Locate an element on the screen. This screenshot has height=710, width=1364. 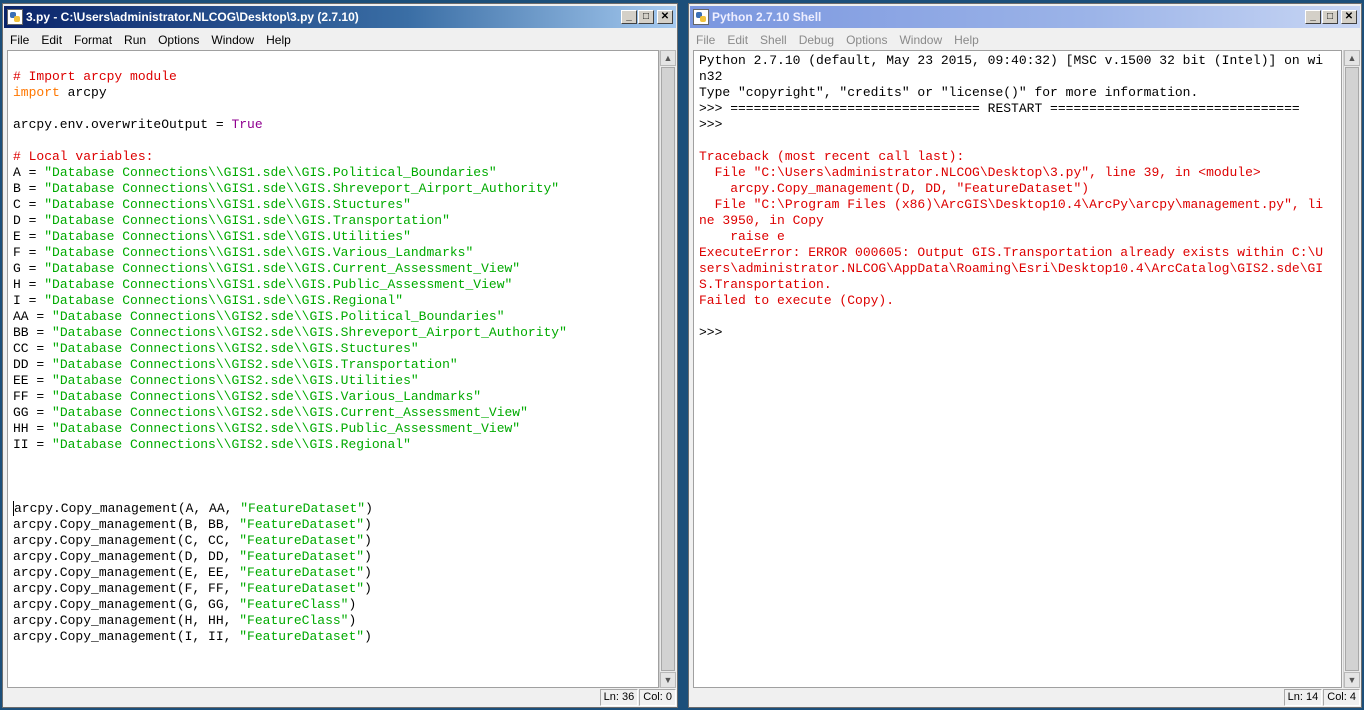
shell-line: S.Transportation. is located at coordinates (1020, 285).